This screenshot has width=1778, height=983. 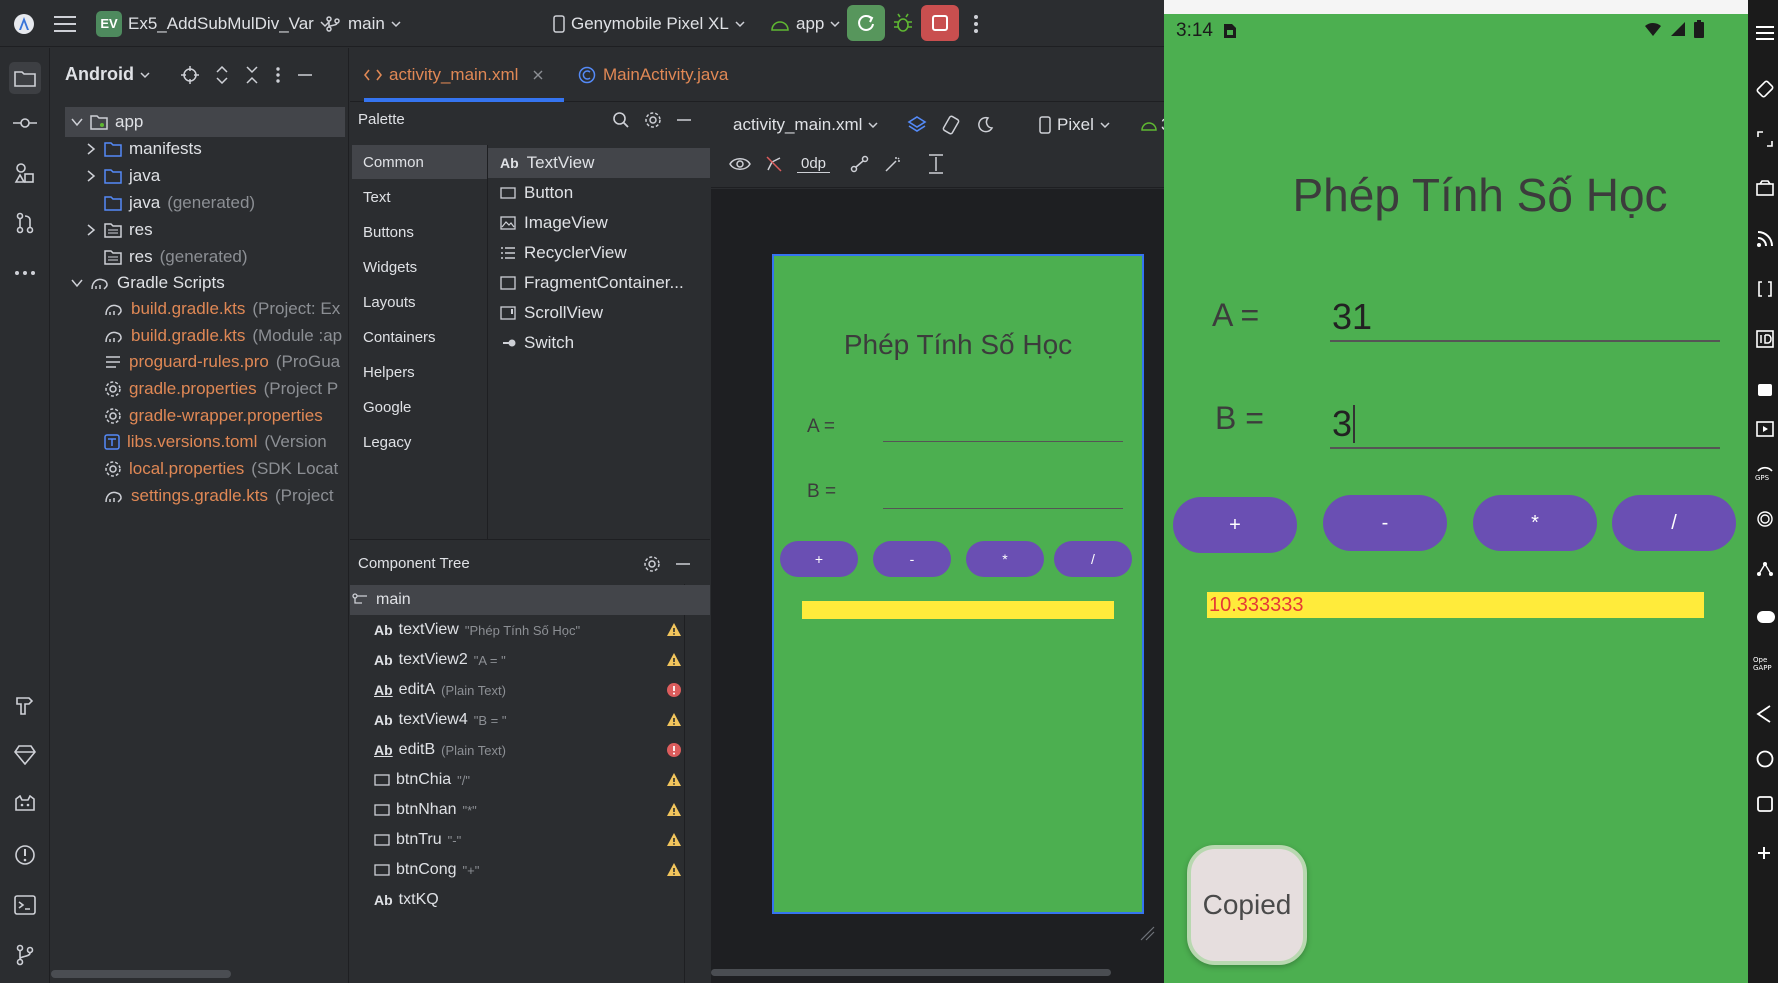 What do you see at coordinates (893, 164) in the screenshot?
I see `infer-constraints-icon` at bounding box center [893, 164].